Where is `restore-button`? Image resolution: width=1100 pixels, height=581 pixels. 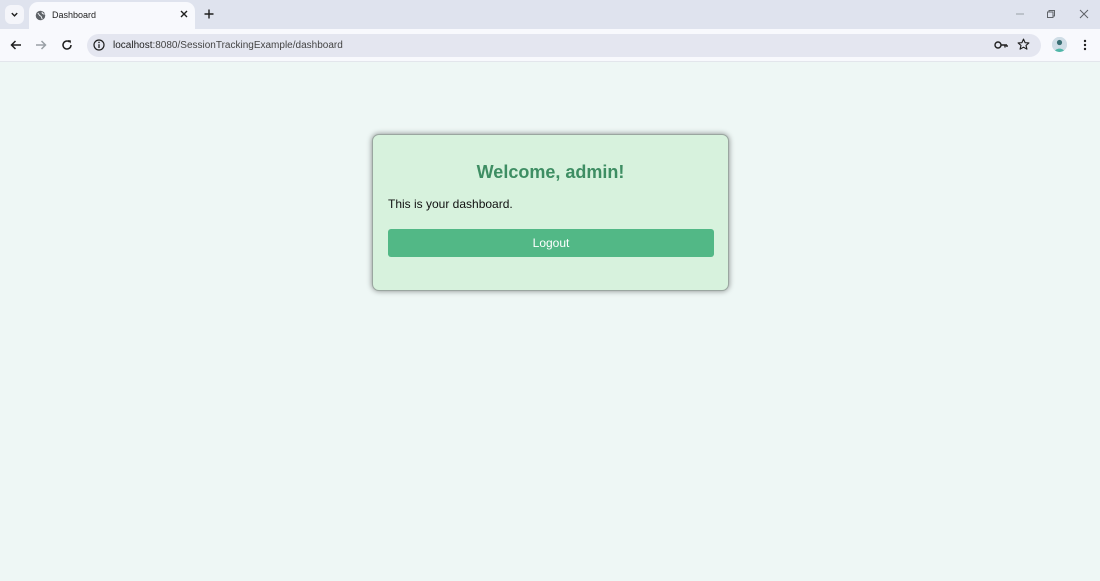
restore-button is located at coordinates (1051, 14).